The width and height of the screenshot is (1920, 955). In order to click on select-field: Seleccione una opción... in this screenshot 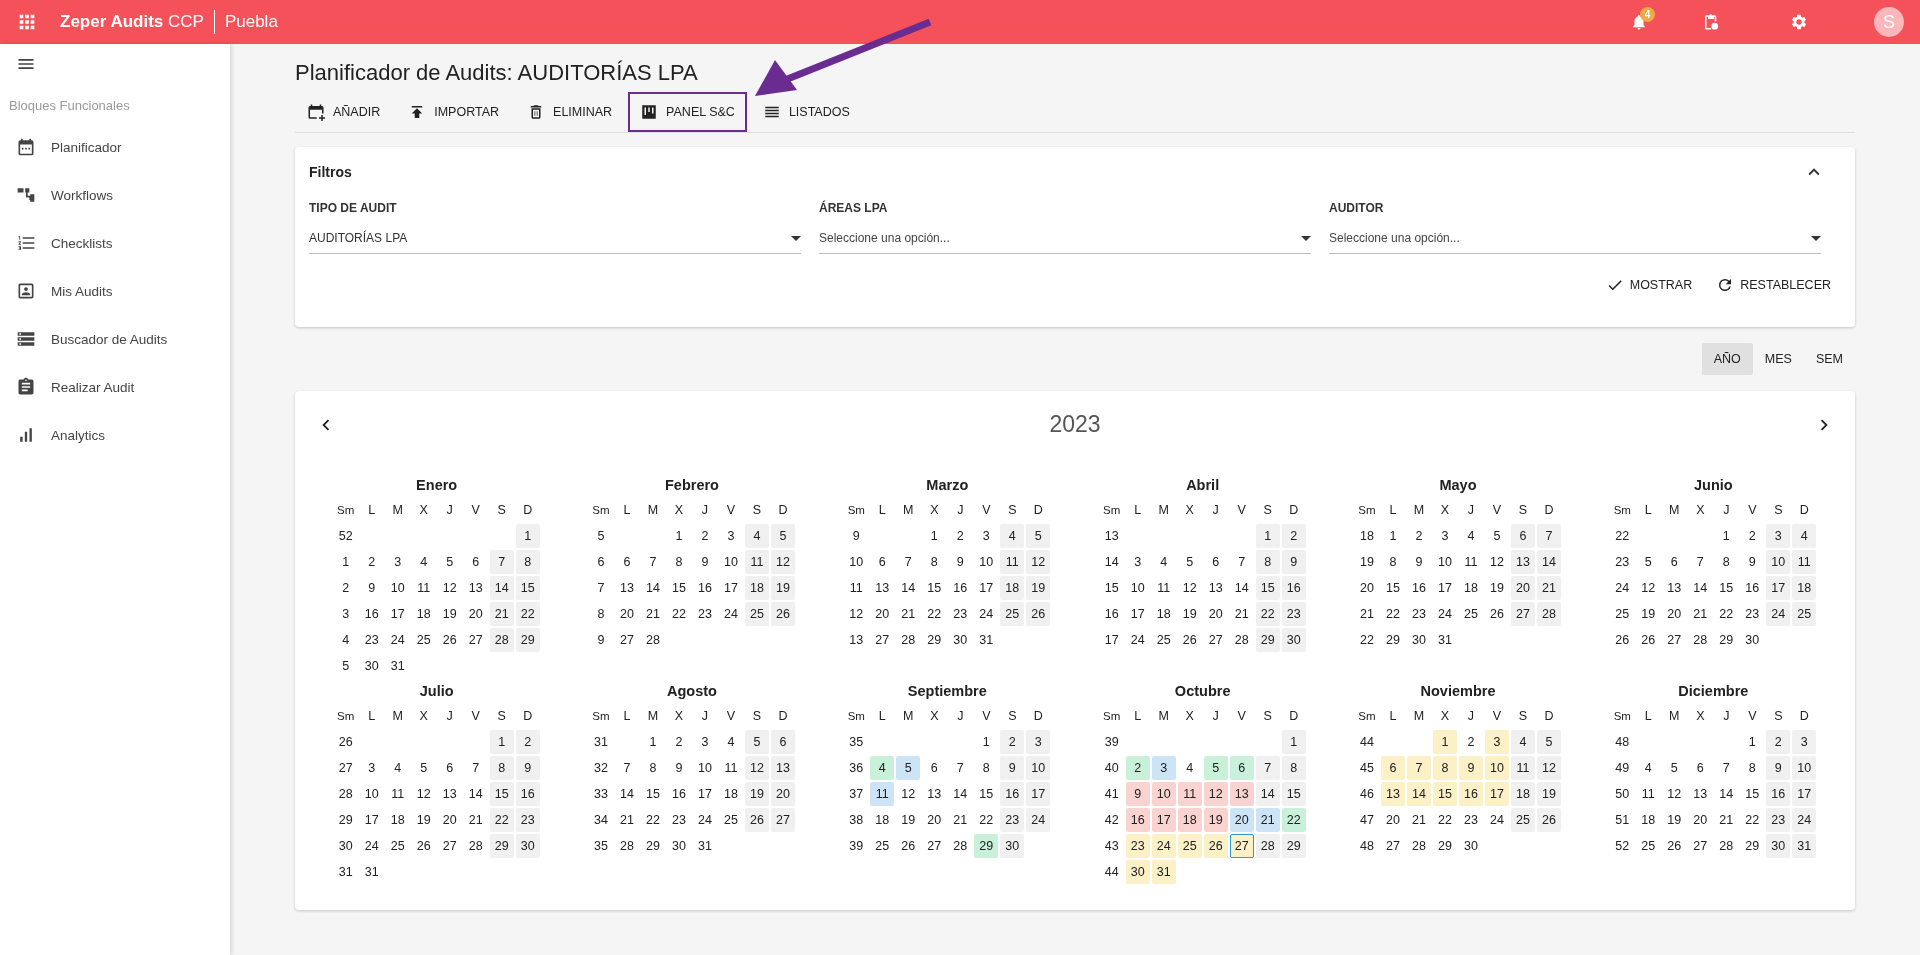, I will do `click(1575, 238)`.